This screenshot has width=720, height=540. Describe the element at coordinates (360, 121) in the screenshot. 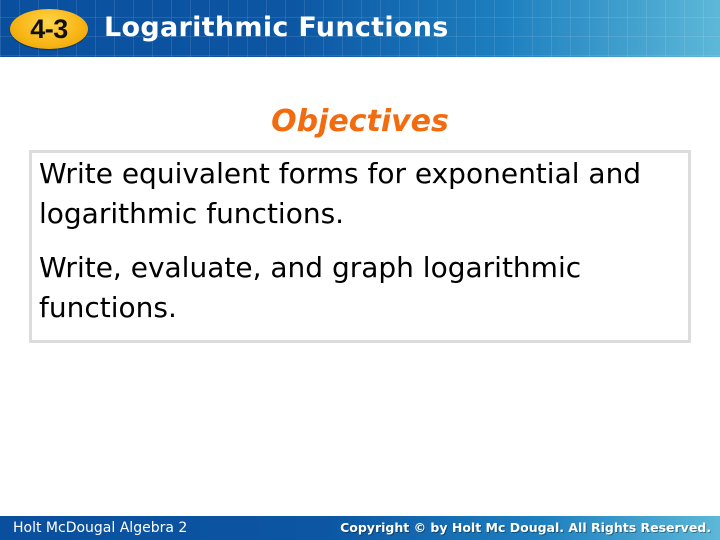

I see `objectives-heading: Objectives` at that location.